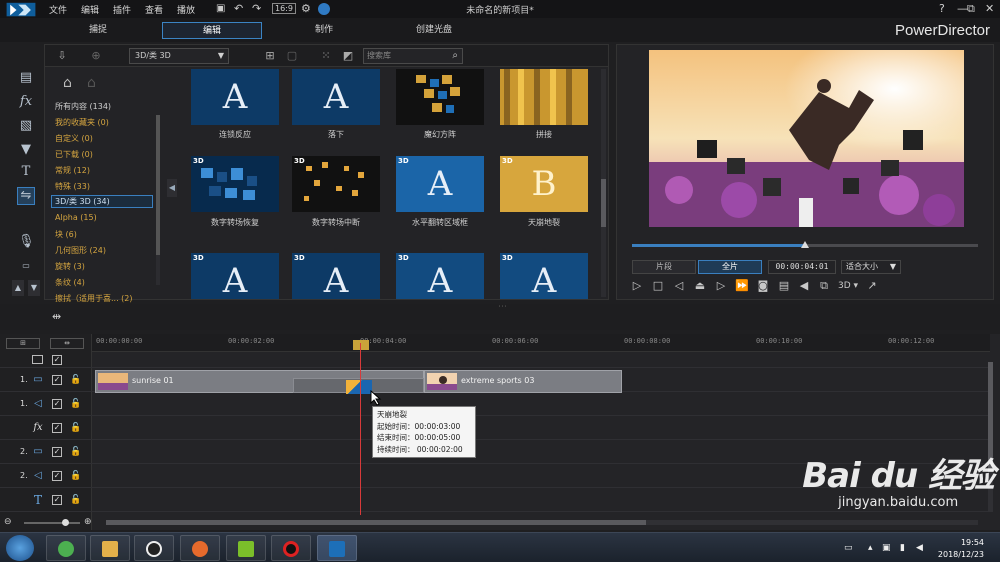  I want to click on start-button, so click(20, 548).